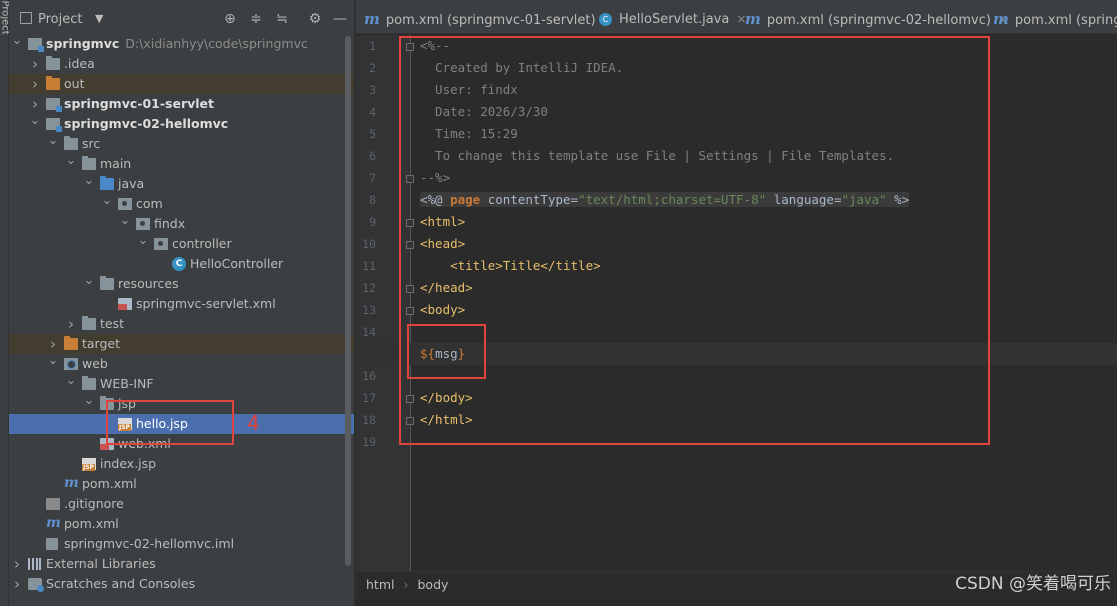 This screenshot has width=1117, height=606. I want to click on tree-item: › .idea, so click(181, 64).